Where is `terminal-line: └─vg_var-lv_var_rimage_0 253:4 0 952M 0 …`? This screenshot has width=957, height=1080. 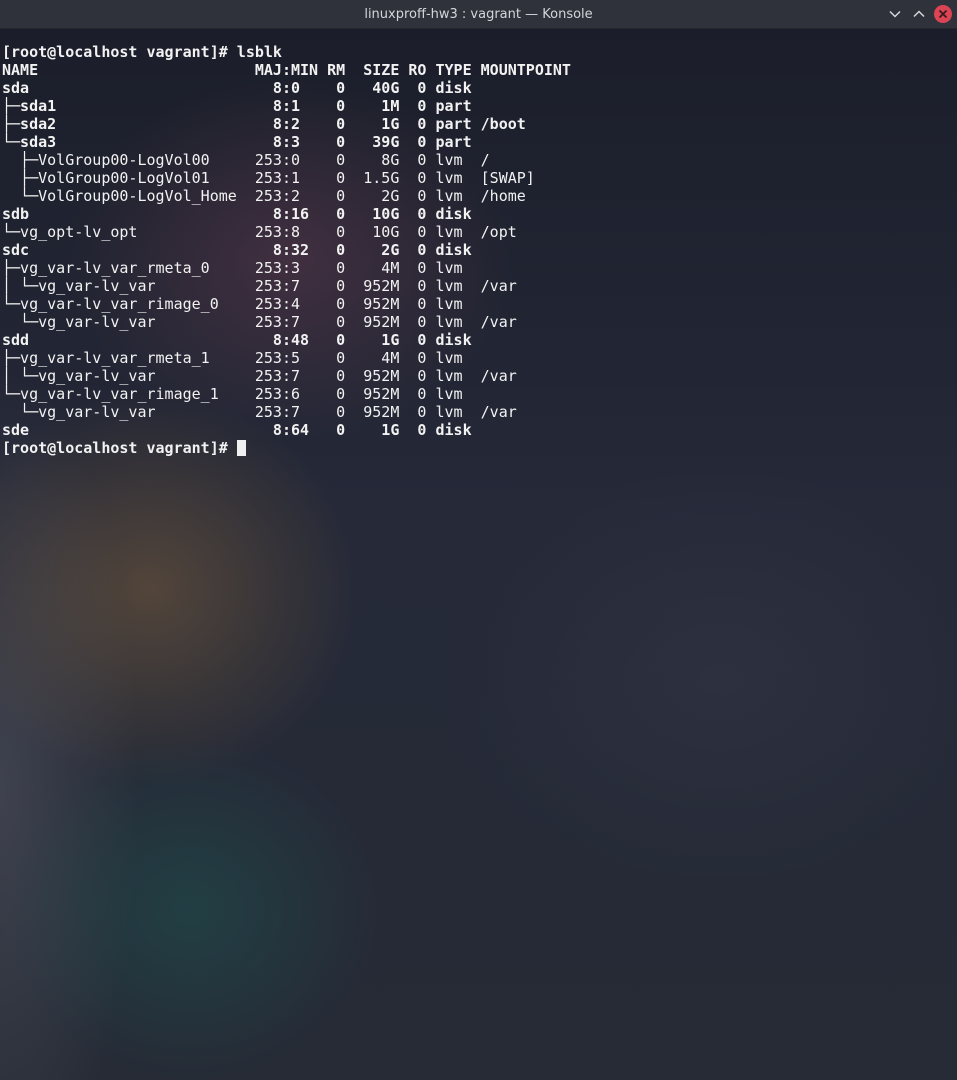
terminal-line: └─vg_var-lv_var_rimage_0 253:4 0 952M 0 … is located at coordinates (232, 304).